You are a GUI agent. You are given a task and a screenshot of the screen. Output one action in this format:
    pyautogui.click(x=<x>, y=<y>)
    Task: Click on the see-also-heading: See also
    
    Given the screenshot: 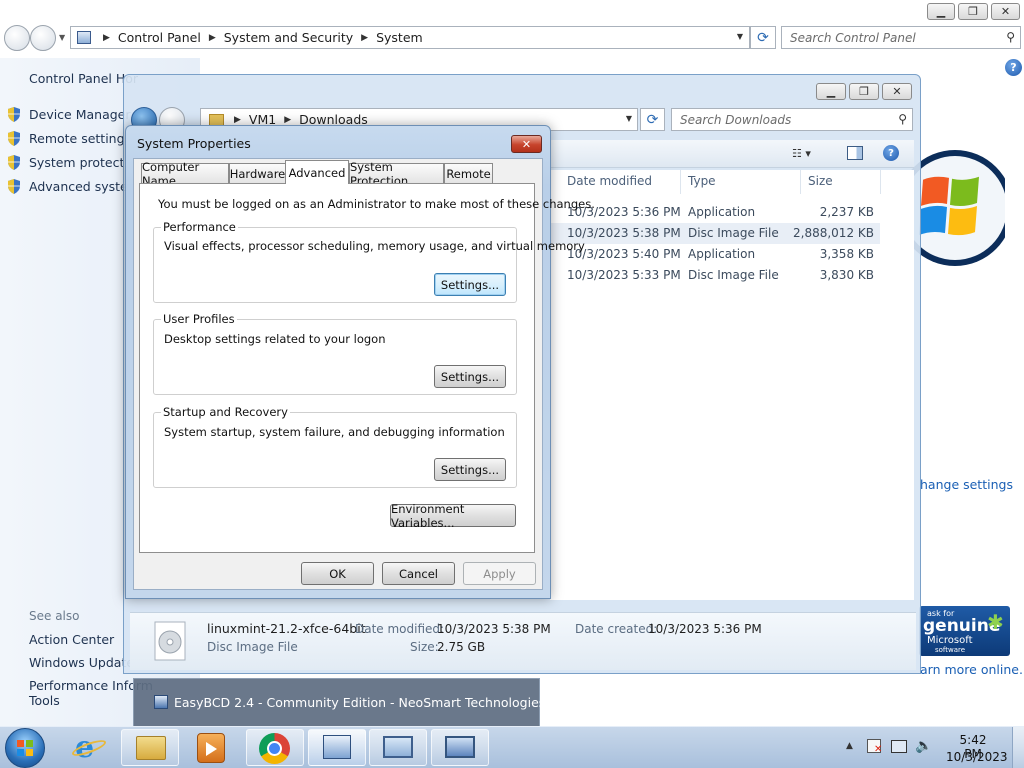 What is the action you would take?
    pyautogui.click(x=54, y=616)
    